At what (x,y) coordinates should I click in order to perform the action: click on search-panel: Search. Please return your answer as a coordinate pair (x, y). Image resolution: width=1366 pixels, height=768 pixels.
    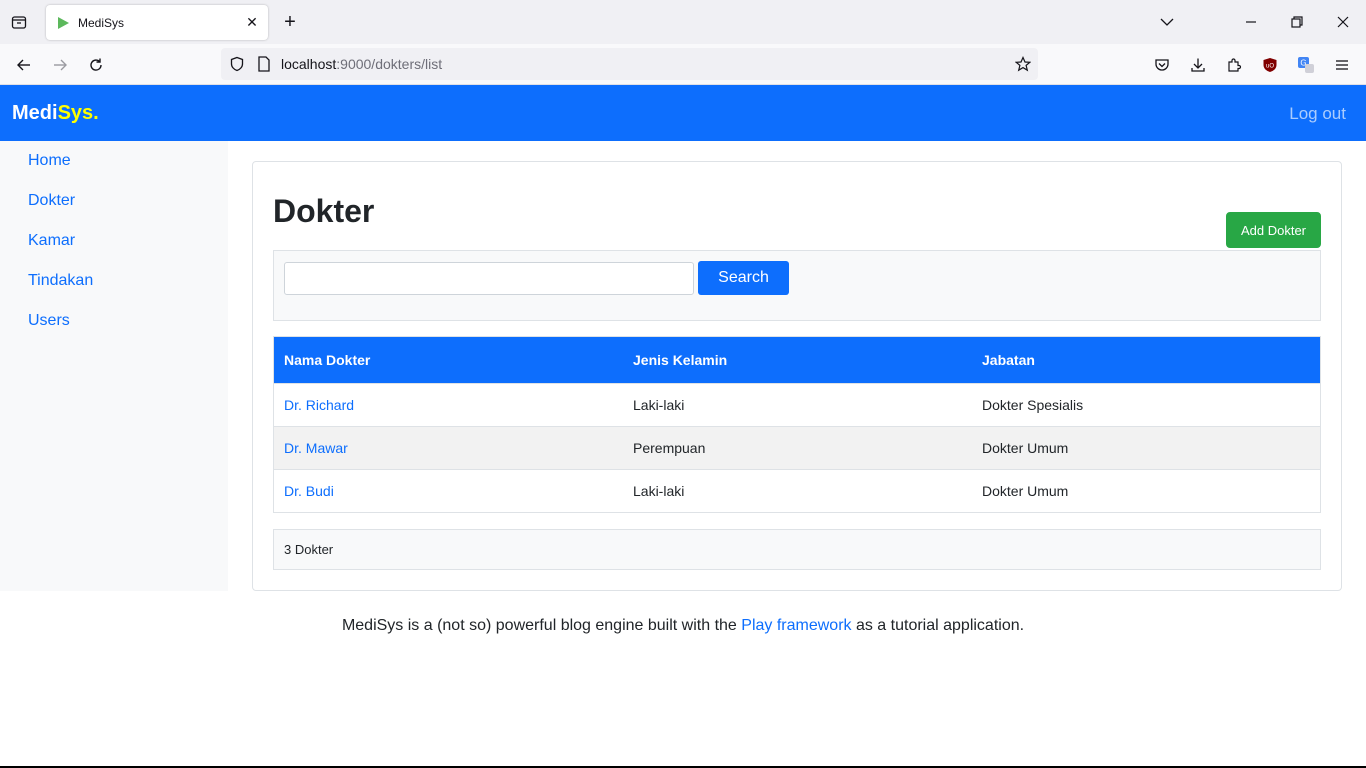
    Looking at the image, I should click on (797, 285).